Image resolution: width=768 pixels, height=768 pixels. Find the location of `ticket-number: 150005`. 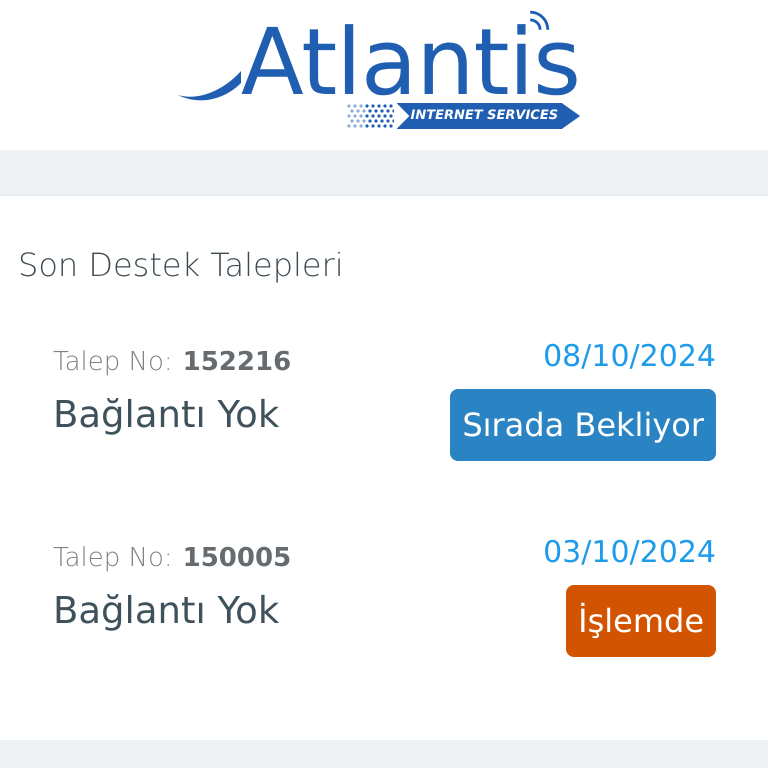

ticket-number: 150005 is located at coordinates (237, 558).